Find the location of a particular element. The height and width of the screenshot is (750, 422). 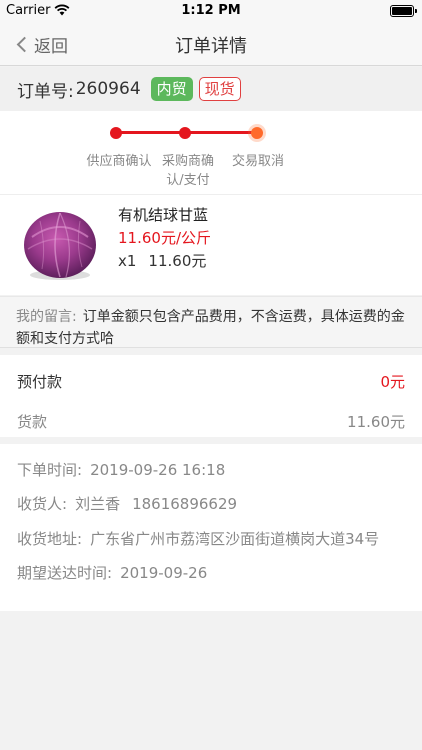

order-time-row: 下单时间: 2019-09-26 16:18 is located at coordinates (121, 470).